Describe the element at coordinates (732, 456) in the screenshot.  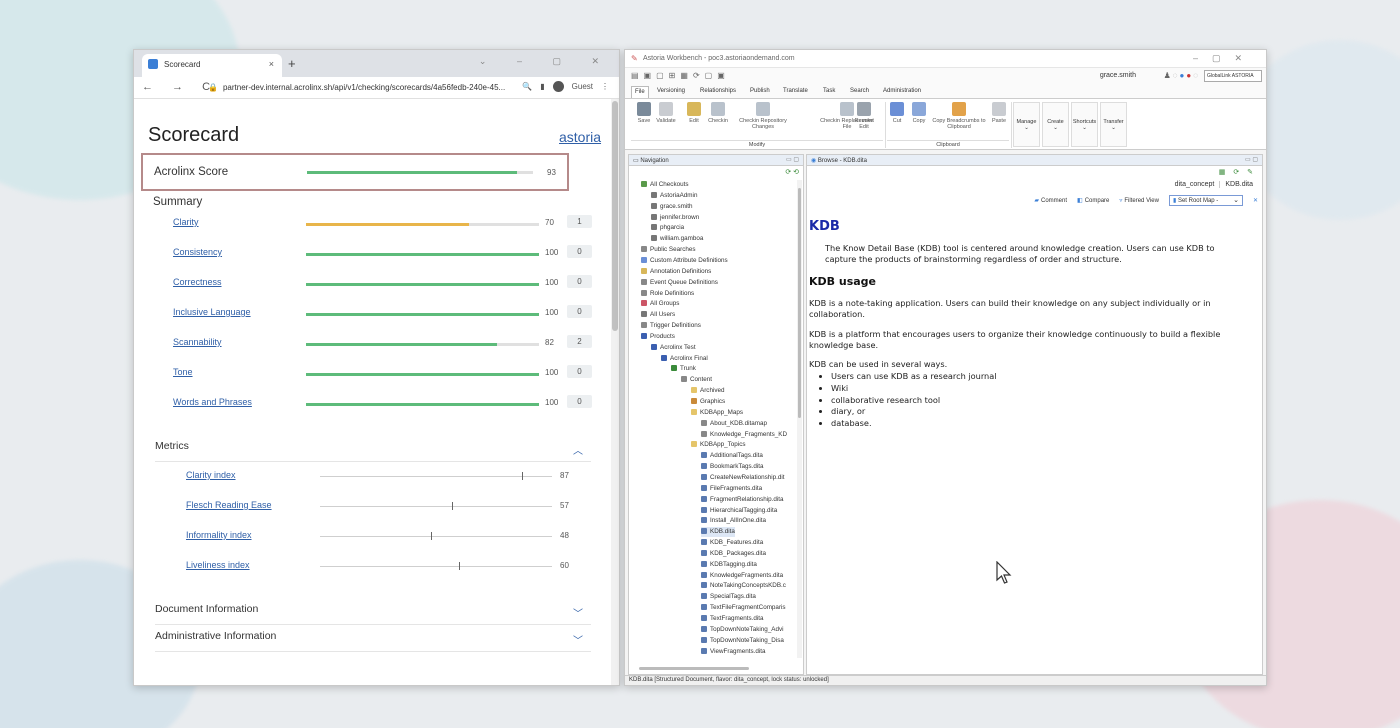
I see `tree-node: AdditionalTags.dita` at that location.